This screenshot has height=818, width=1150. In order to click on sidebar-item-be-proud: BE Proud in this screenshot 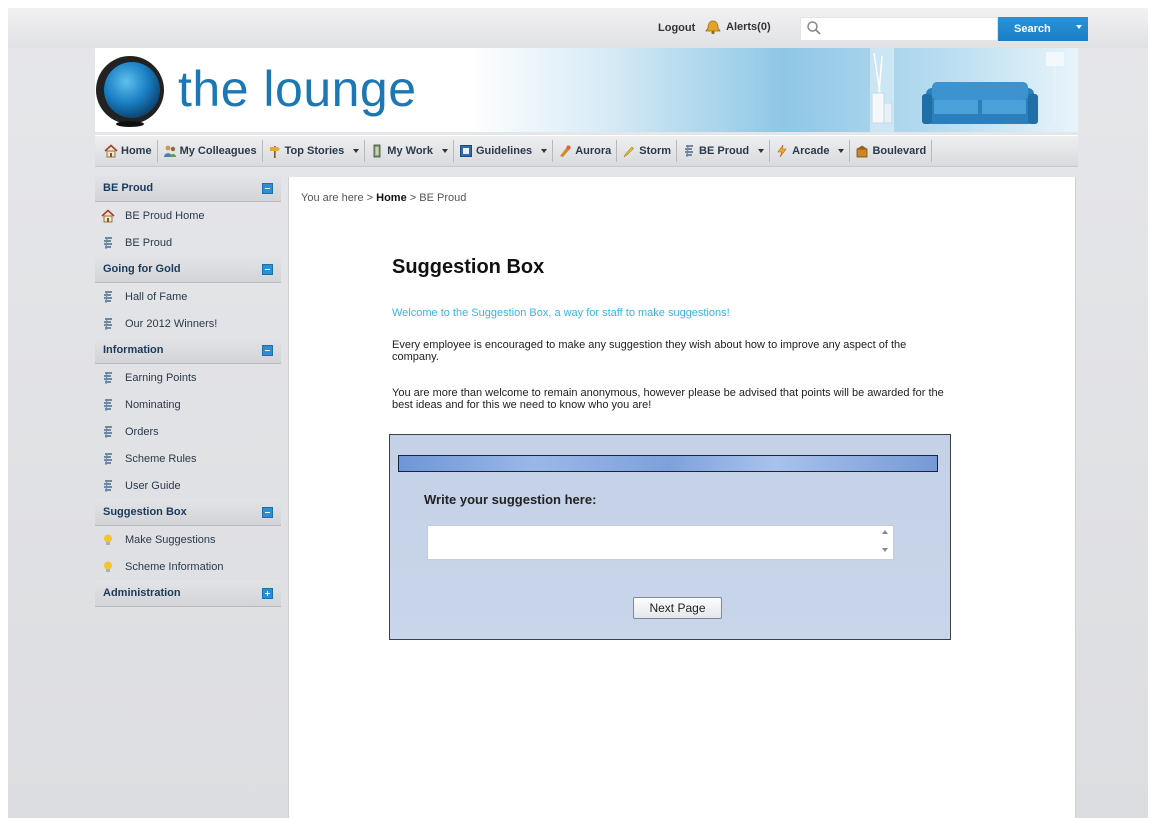, I will do `click(188, 242)`.